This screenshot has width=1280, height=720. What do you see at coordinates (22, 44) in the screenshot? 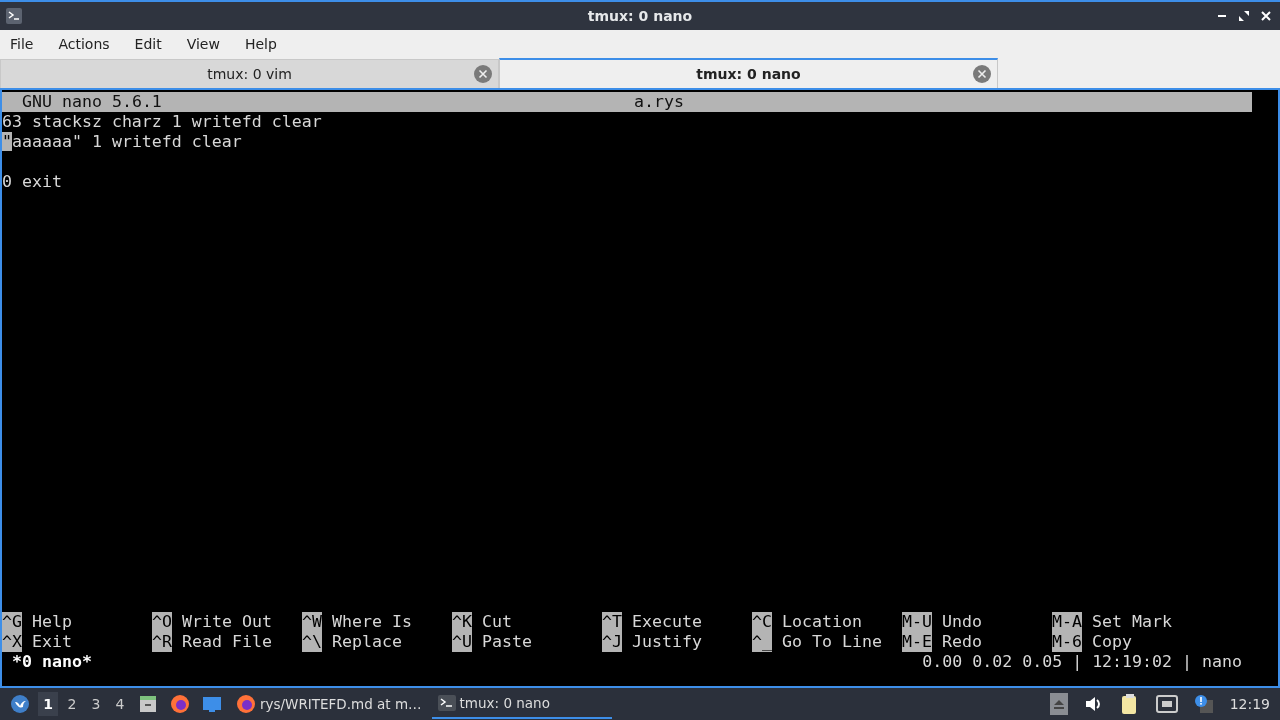
I see `menu-item: File` at bounding box center [22, 44].